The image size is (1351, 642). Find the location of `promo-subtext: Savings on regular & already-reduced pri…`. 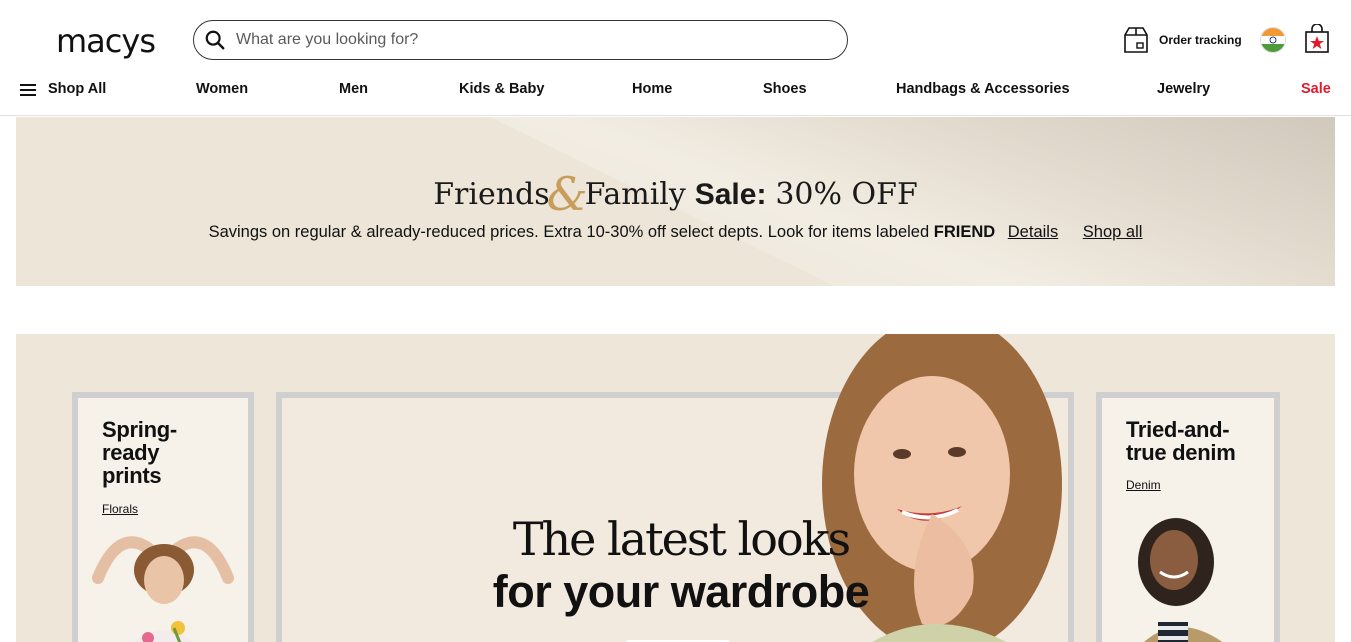

promo-subtext: Savings on regular & already-reduced pri… is located at coordinates (675, 232).